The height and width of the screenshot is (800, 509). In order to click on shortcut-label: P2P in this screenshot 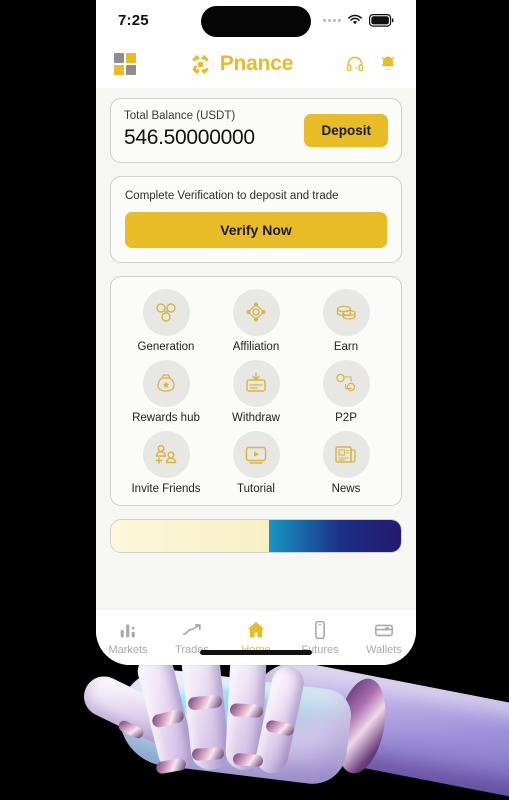, I will do `click(346, 418)`.